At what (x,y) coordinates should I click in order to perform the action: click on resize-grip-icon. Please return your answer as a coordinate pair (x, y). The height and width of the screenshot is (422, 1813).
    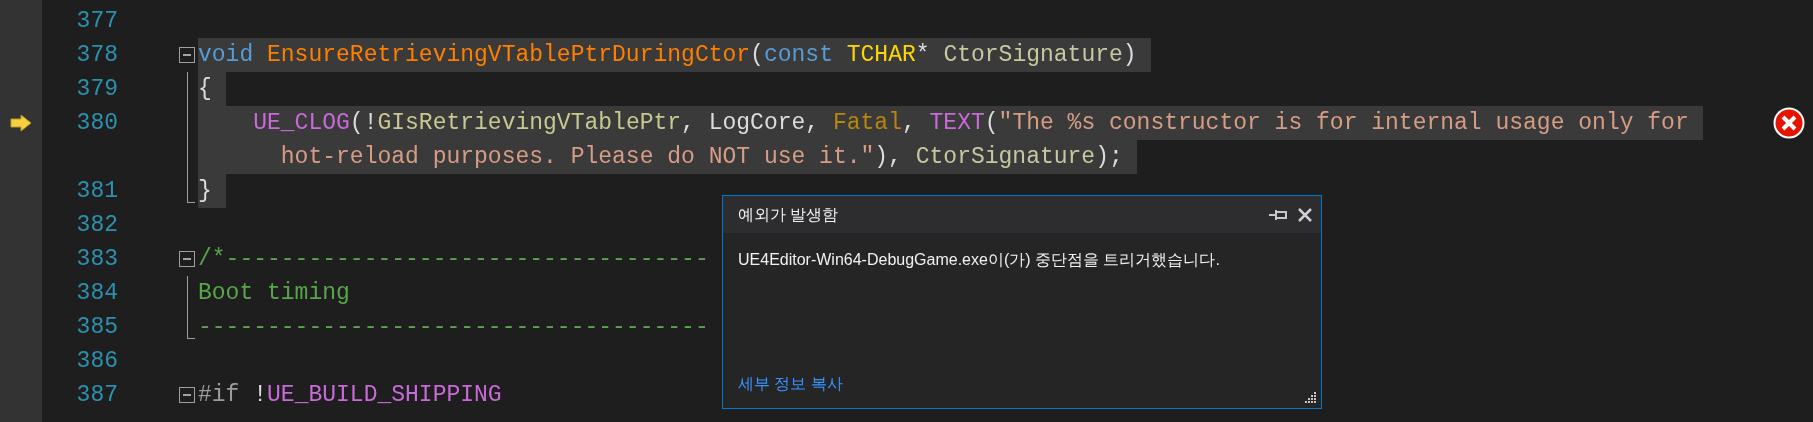
    Looking at the image, I should click on (1310, 397).